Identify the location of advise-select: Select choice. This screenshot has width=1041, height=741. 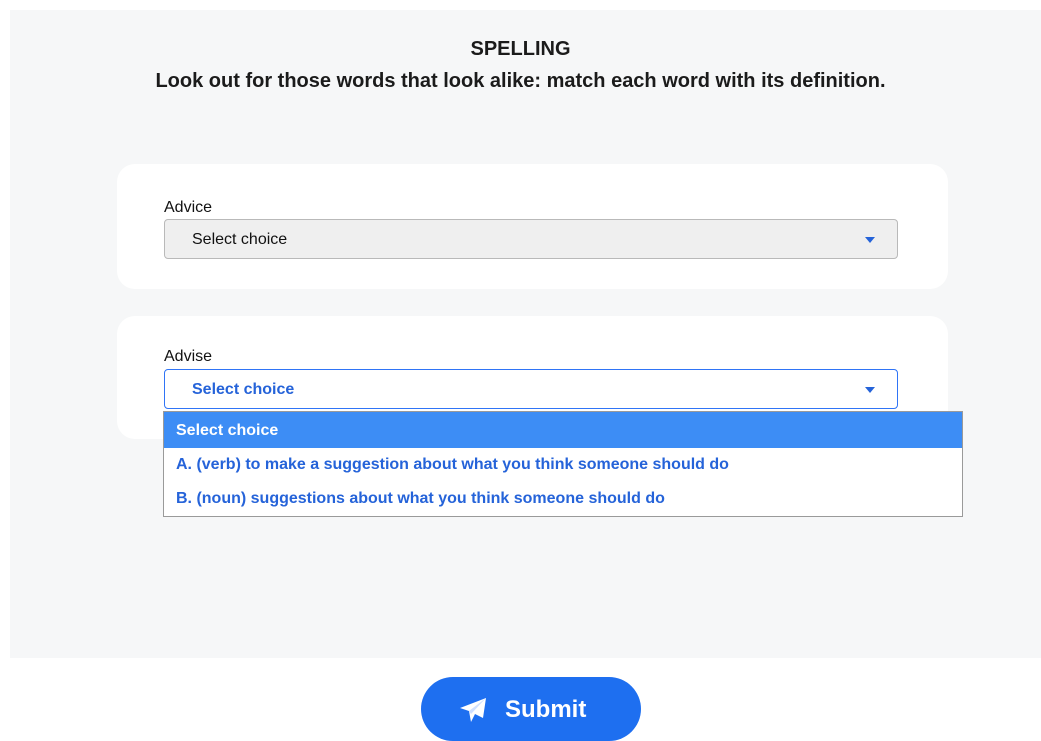
(531, 389).